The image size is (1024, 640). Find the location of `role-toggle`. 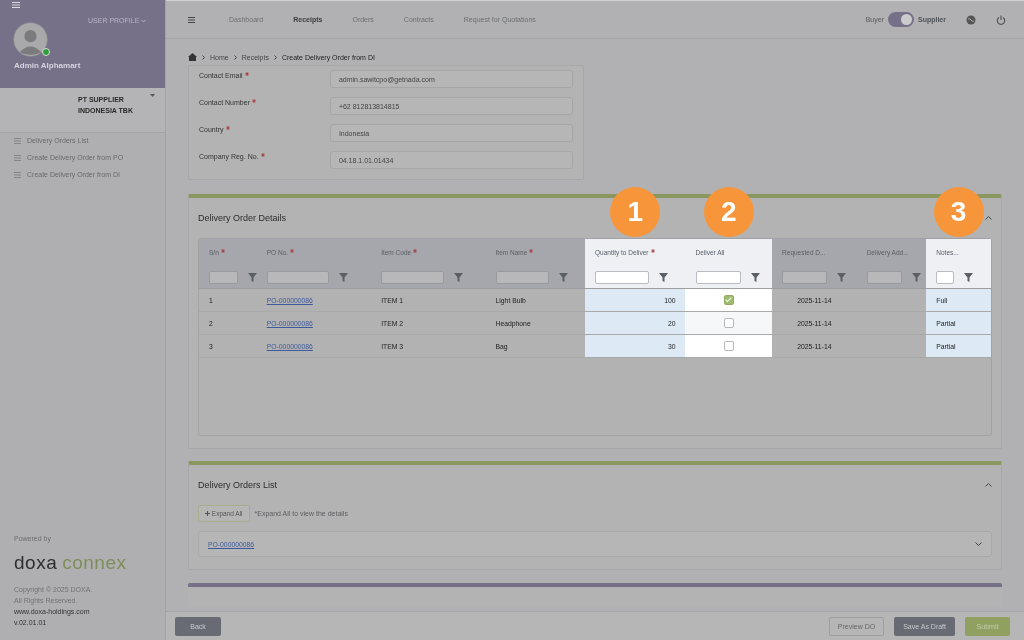

role-toggle is located at coordinates (901, 19).